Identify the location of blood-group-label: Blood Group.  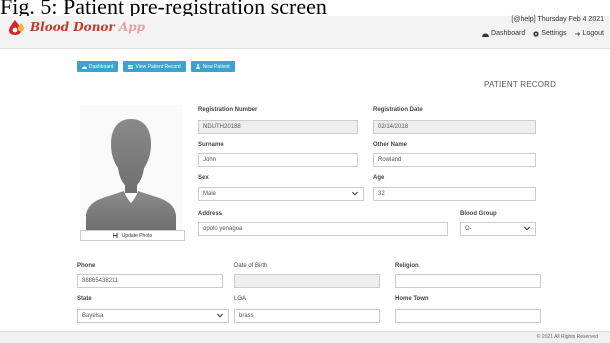
(478, 214).